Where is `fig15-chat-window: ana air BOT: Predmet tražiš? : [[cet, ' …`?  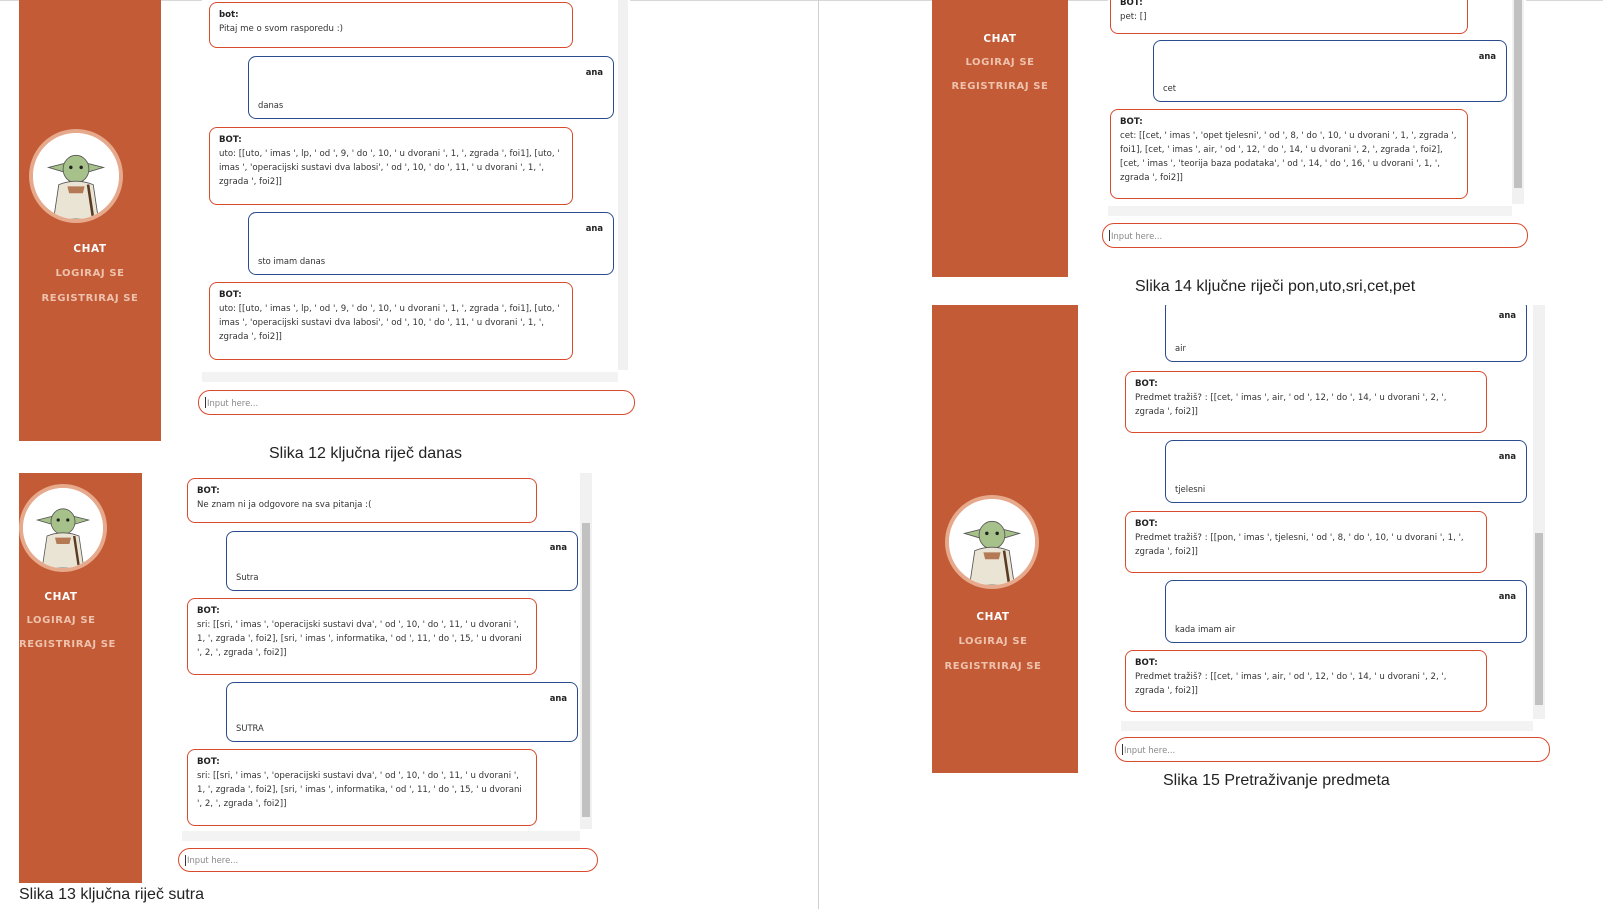
fig15-chat-window: ana air BOT: Predmet tražiš? : [[cet, ' … is located at coordinates (1334, 519).